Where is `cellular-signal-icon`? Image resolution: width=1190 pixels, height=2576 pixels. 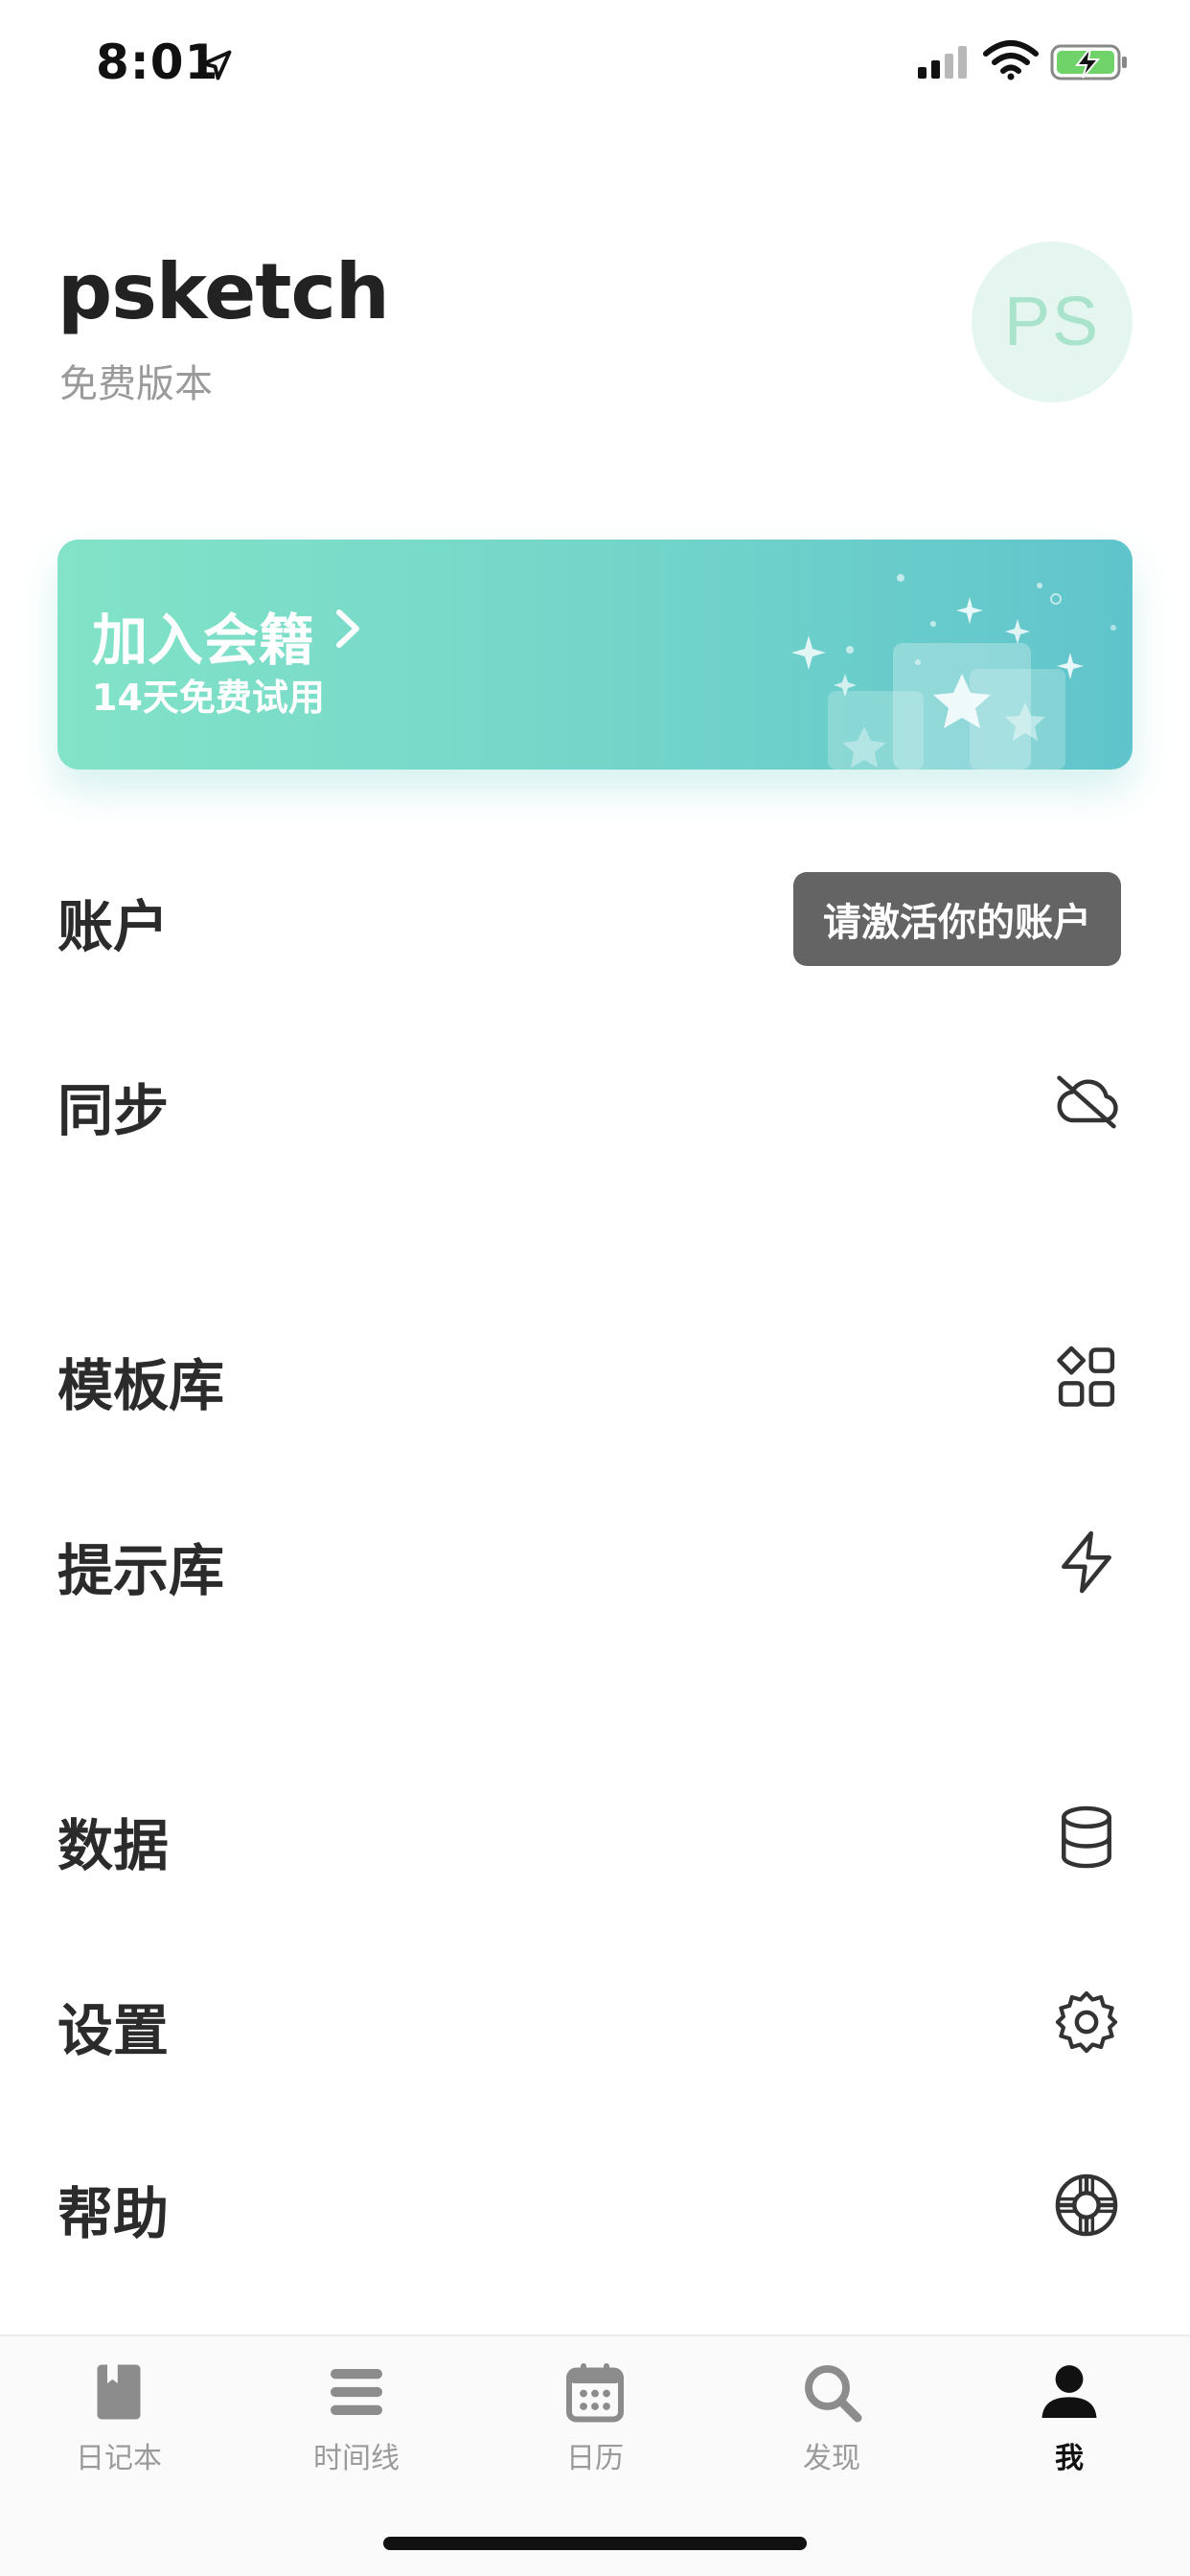 cellular-signal-icon is located at coordinates (943, 63).